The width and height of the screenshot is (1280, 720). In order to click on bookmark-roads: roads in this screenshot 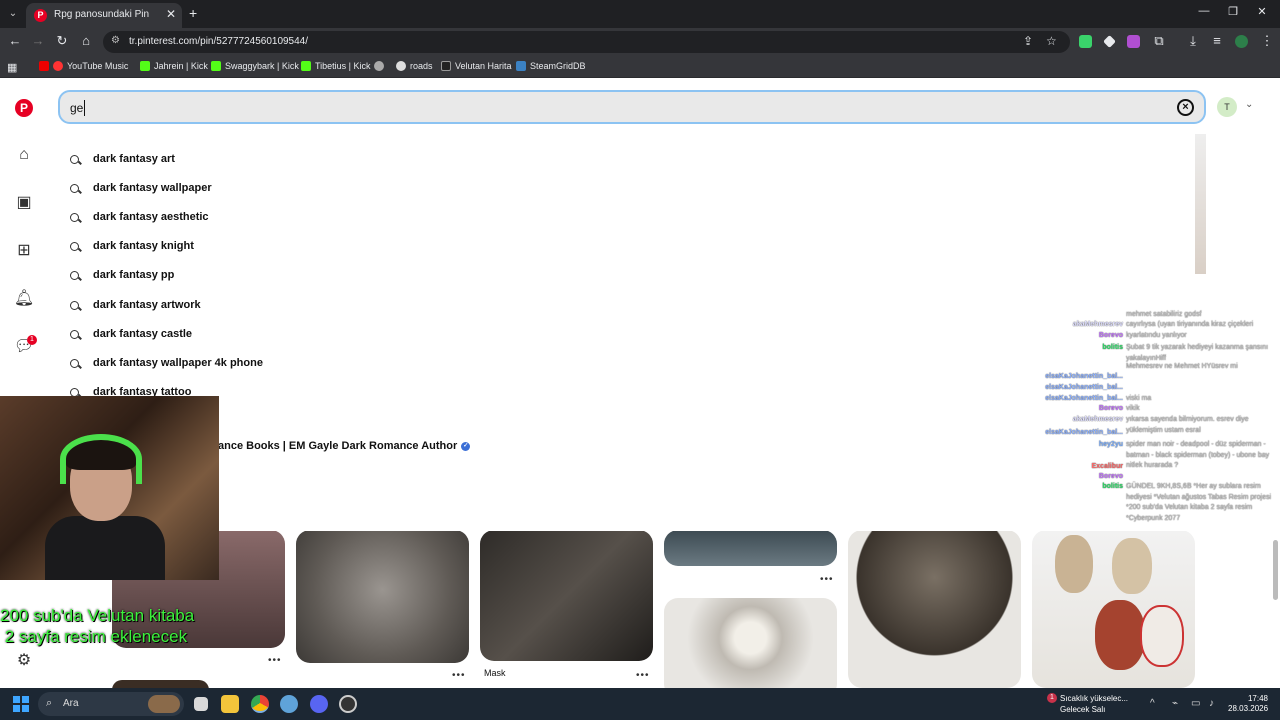, I will do `click(414, 66)`.